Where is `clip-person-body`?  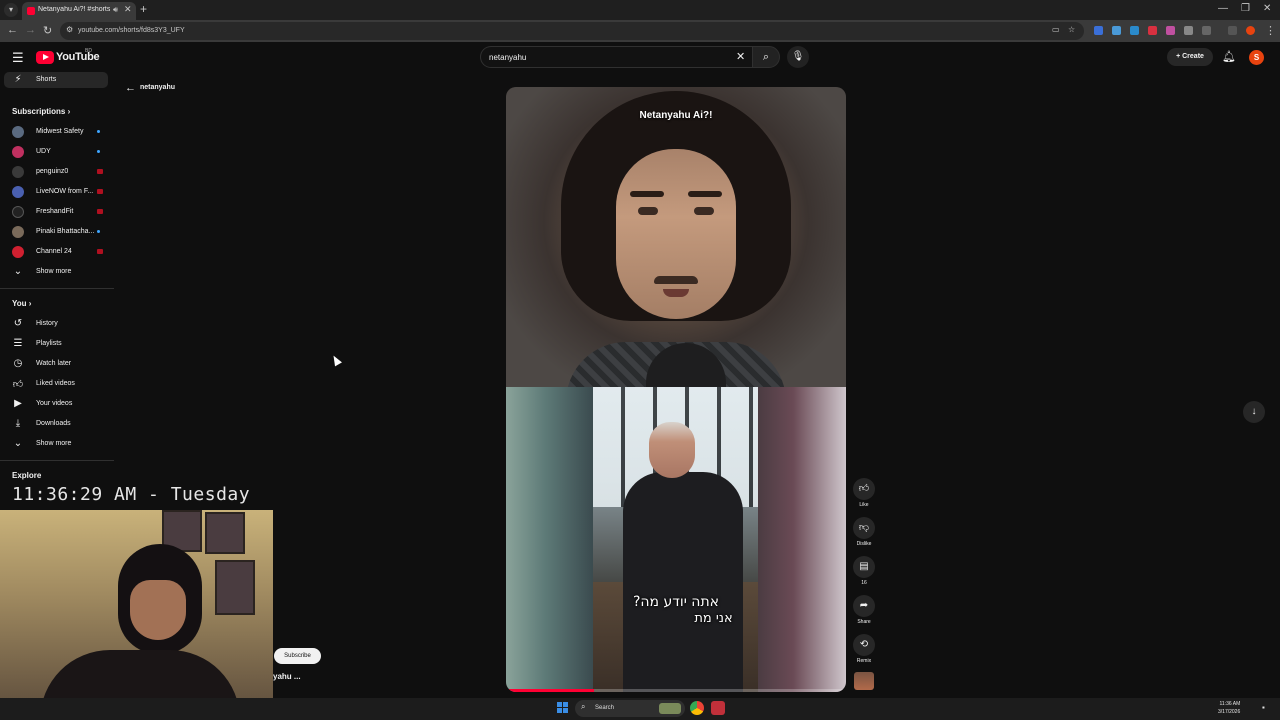
clip-person-body is located at coordinates (683, 582).